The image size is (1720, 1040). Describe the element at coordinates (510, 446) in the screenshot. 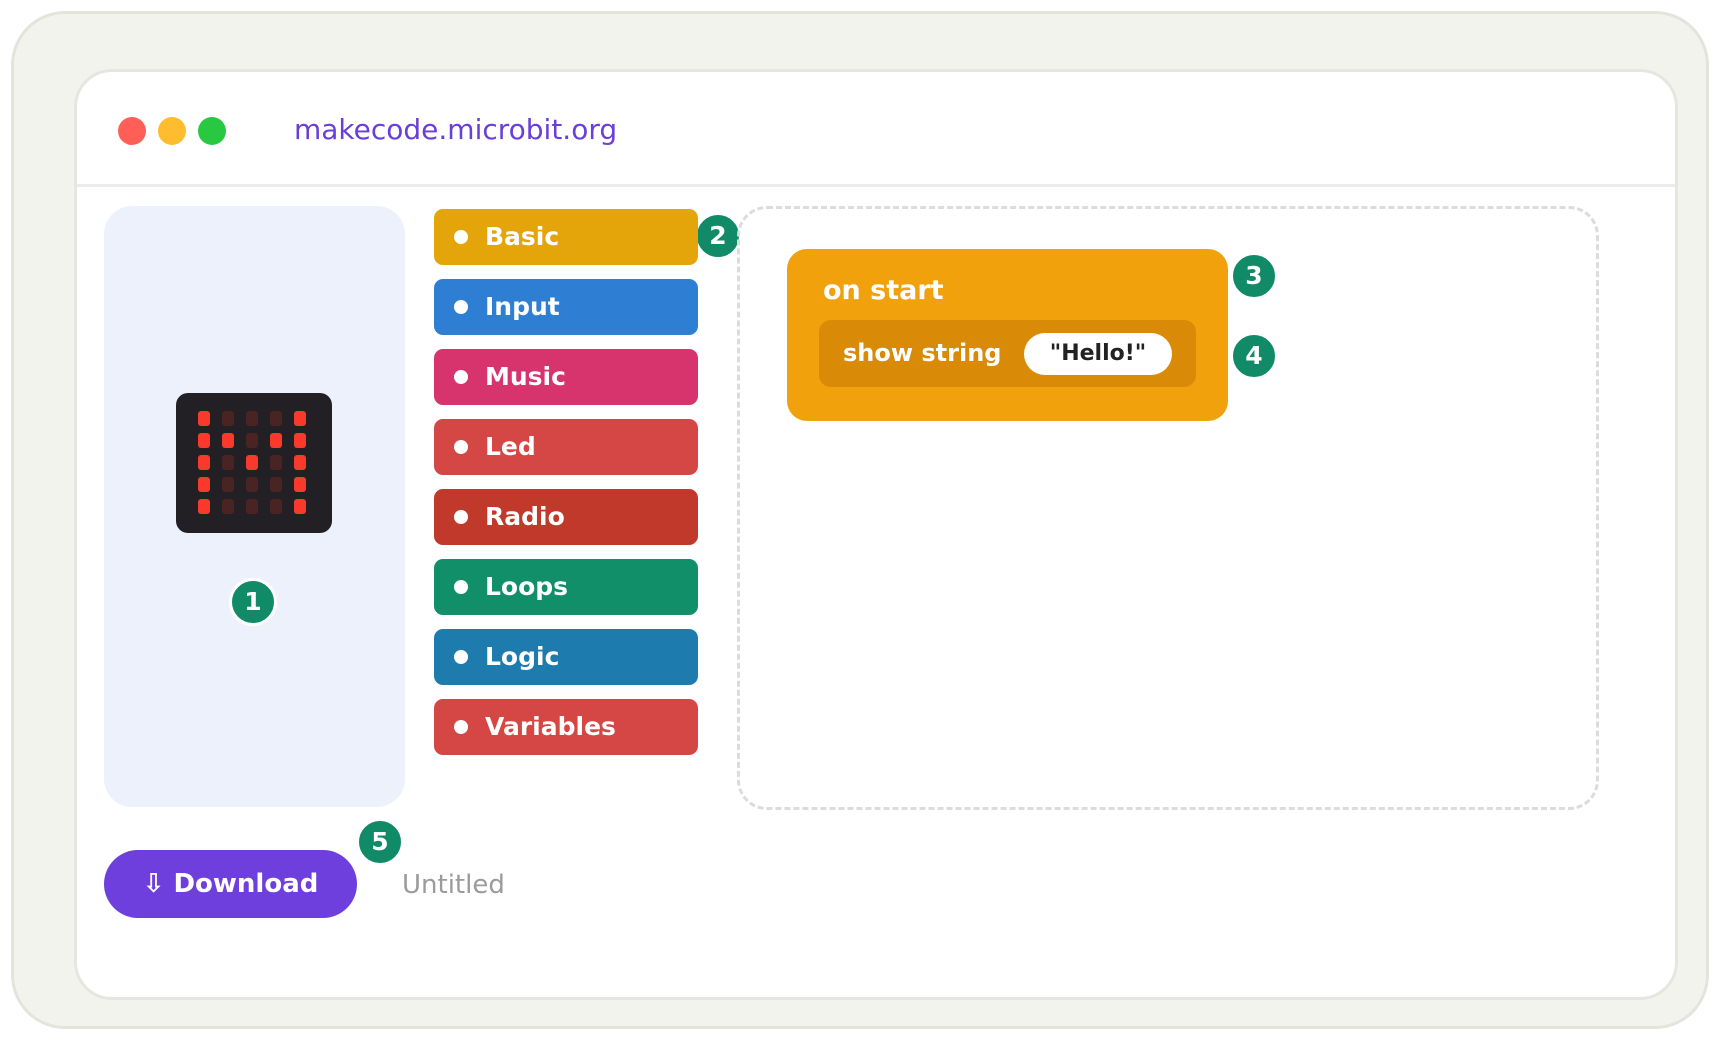

I see `category-label: Led` at that location.